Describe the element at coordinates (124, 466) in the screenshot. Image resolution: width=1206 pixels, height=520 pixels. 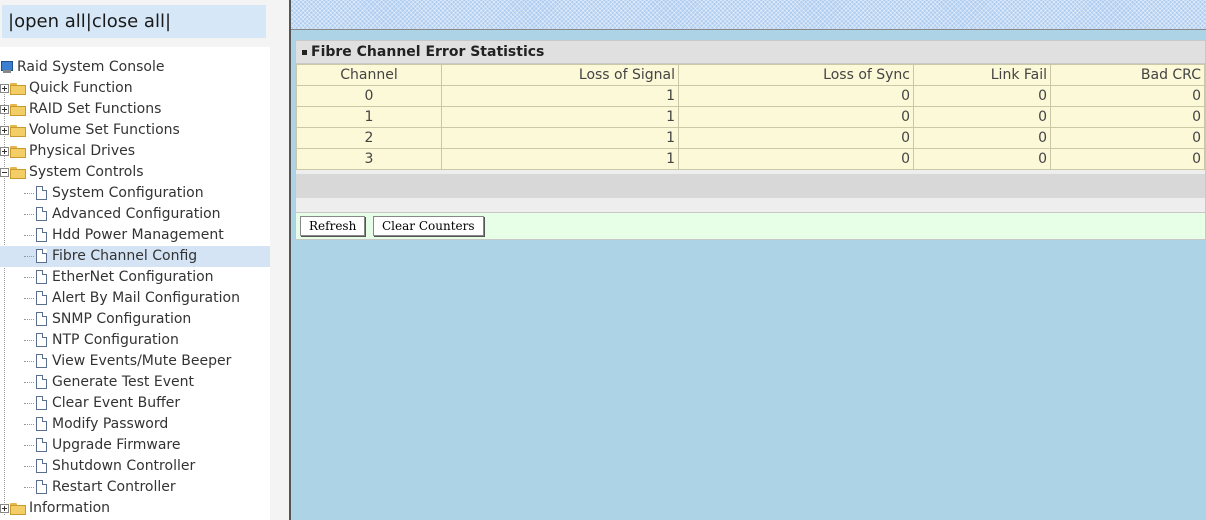
I see `tree-item-label: Shutdown Controller` at that location.